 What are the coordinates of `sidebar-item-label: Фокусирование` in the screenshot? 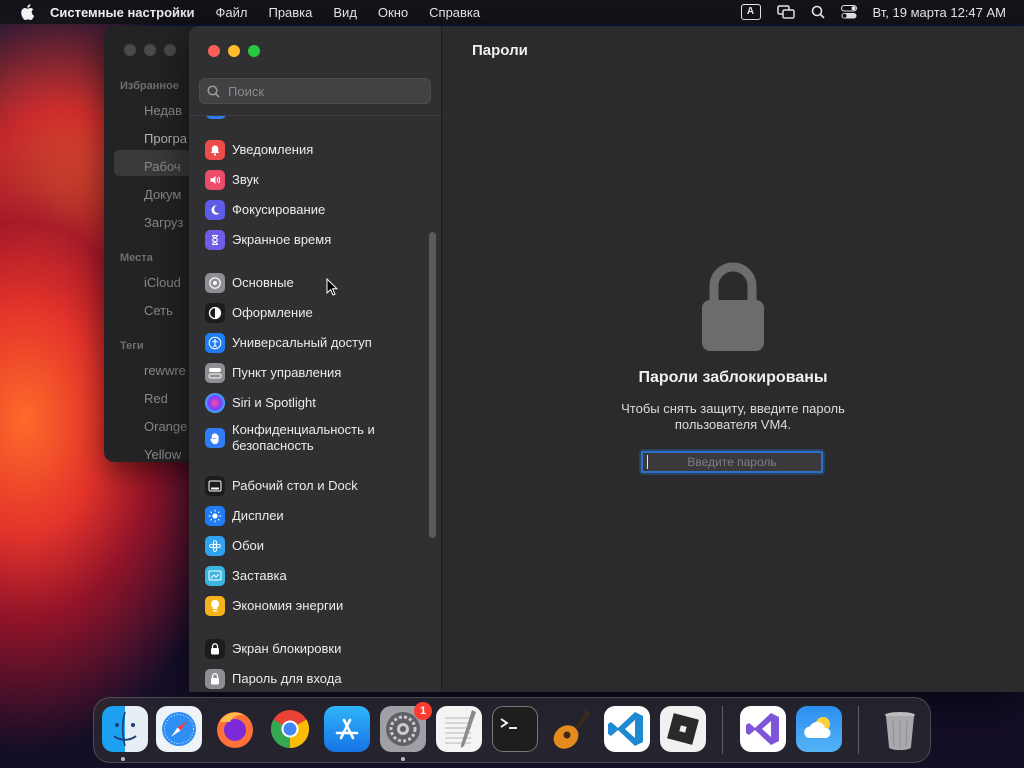 It's located at (279, 209).